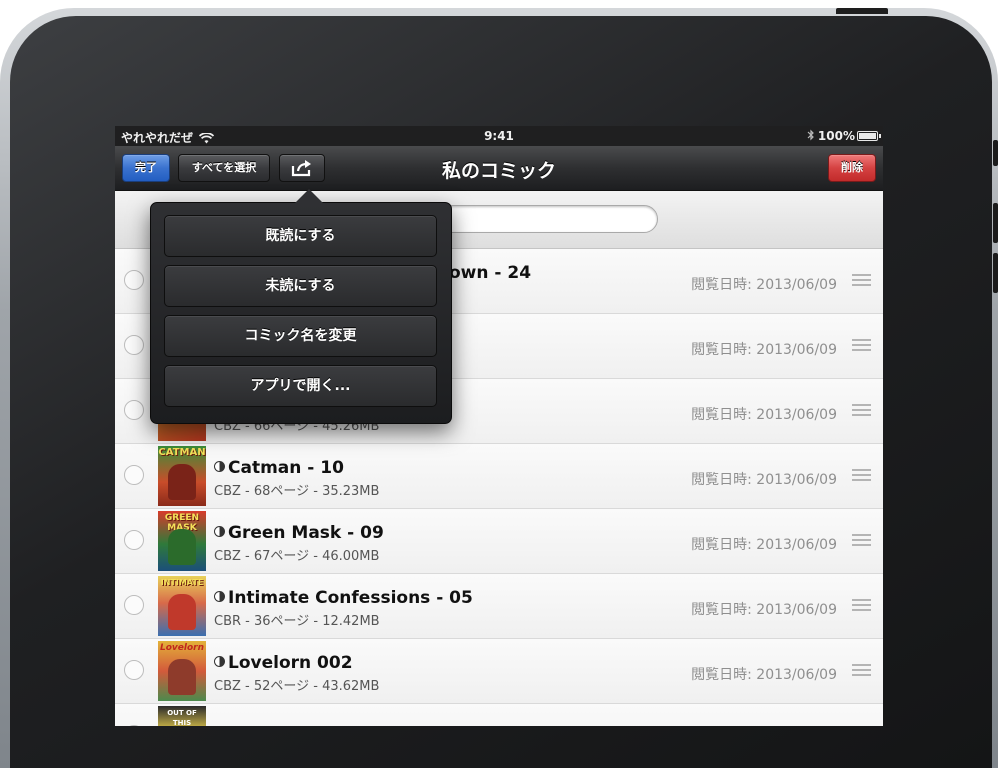  Describe the element at coordinates (182, 582) in the screenshot. I see `cover-title: INTIMATE` at that location.